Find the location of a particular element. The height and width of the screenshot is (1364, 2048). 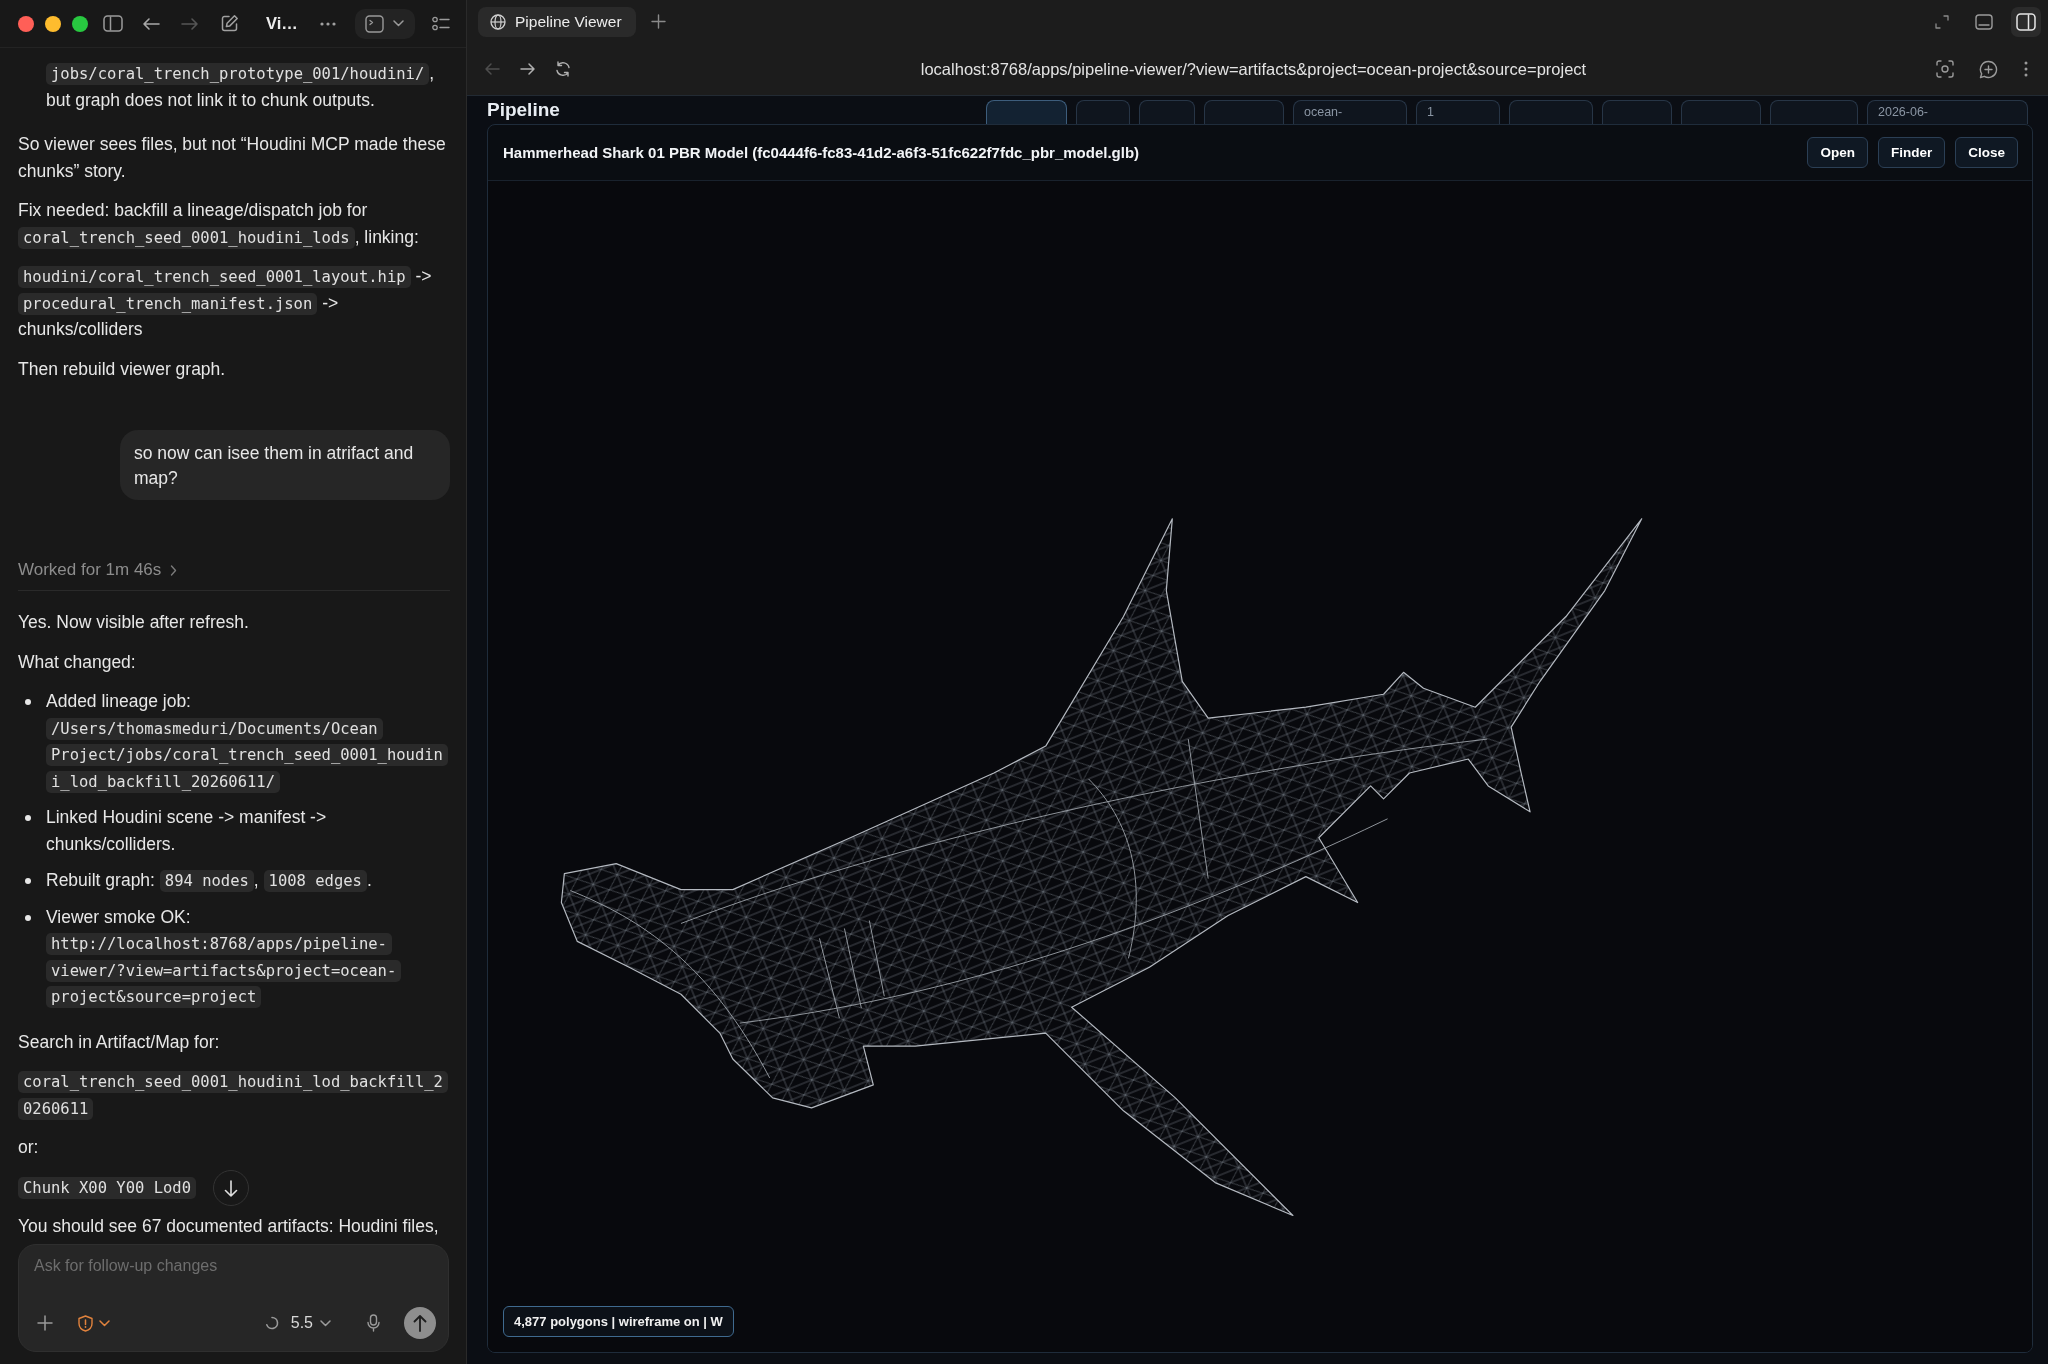

chat-paragraph: So viewer sees files, but not “Houdini MCP made these chunks” story. is located at coordinates (232, 158).